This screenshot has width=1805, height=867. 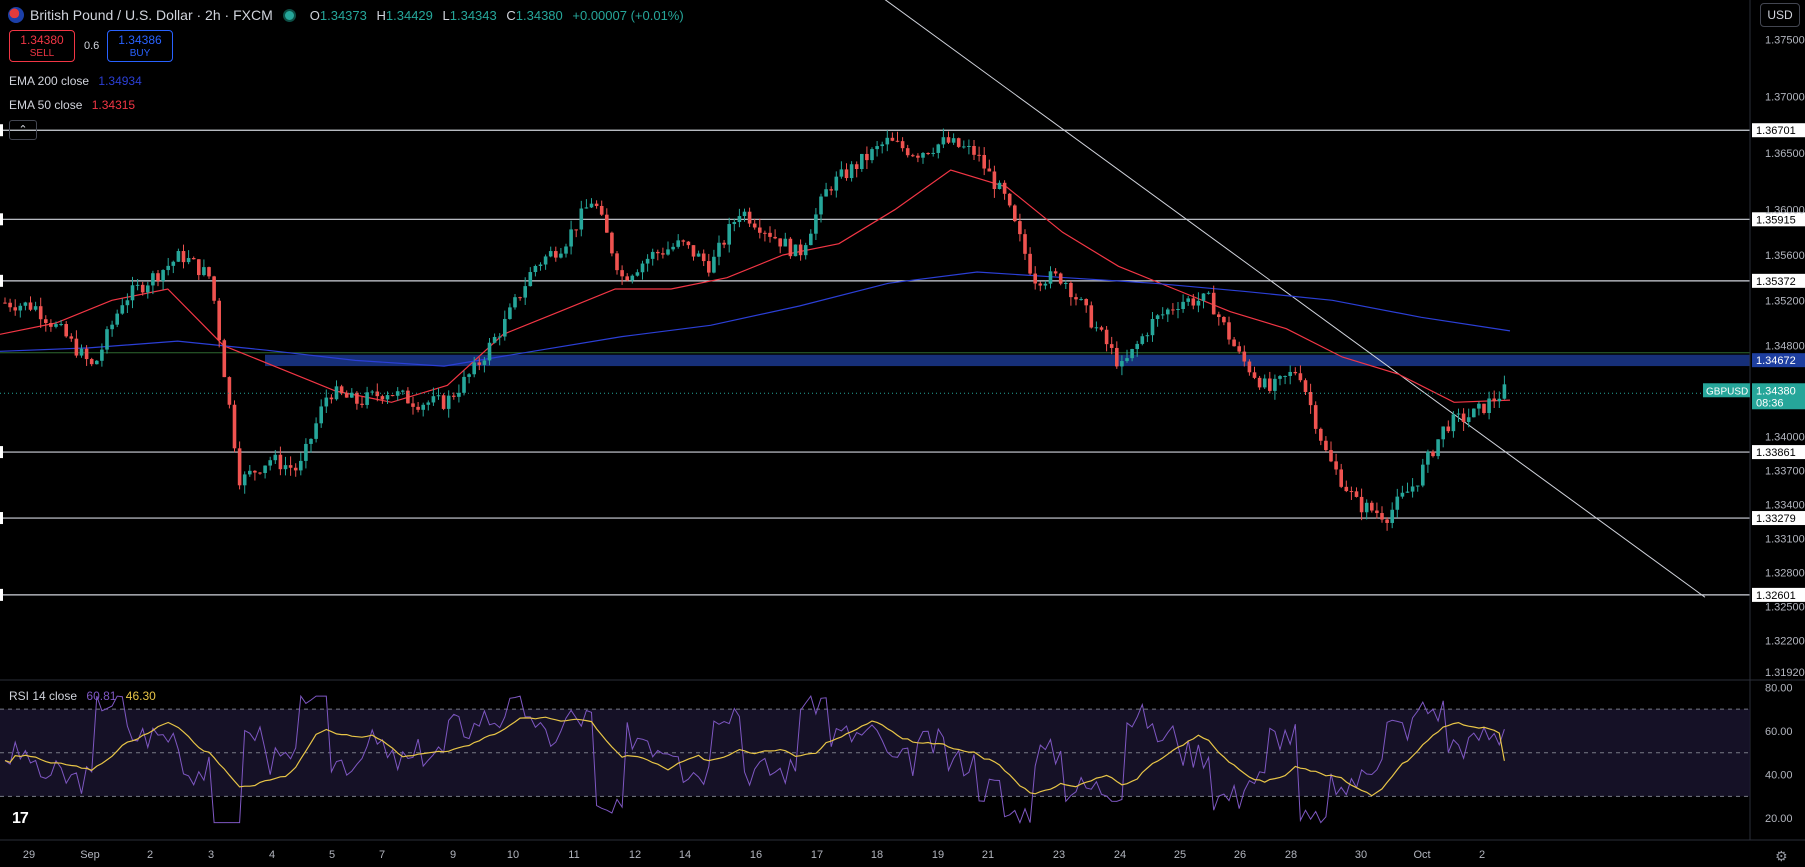 I want to click on time-tick-label: 26, so click(x=1240, y=855).